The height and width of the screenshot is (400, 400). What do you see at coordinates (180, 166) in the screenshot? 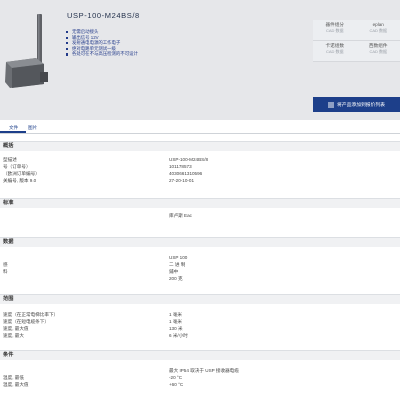
I see `spec-value: 101178573` at bounding box center [180, 166].